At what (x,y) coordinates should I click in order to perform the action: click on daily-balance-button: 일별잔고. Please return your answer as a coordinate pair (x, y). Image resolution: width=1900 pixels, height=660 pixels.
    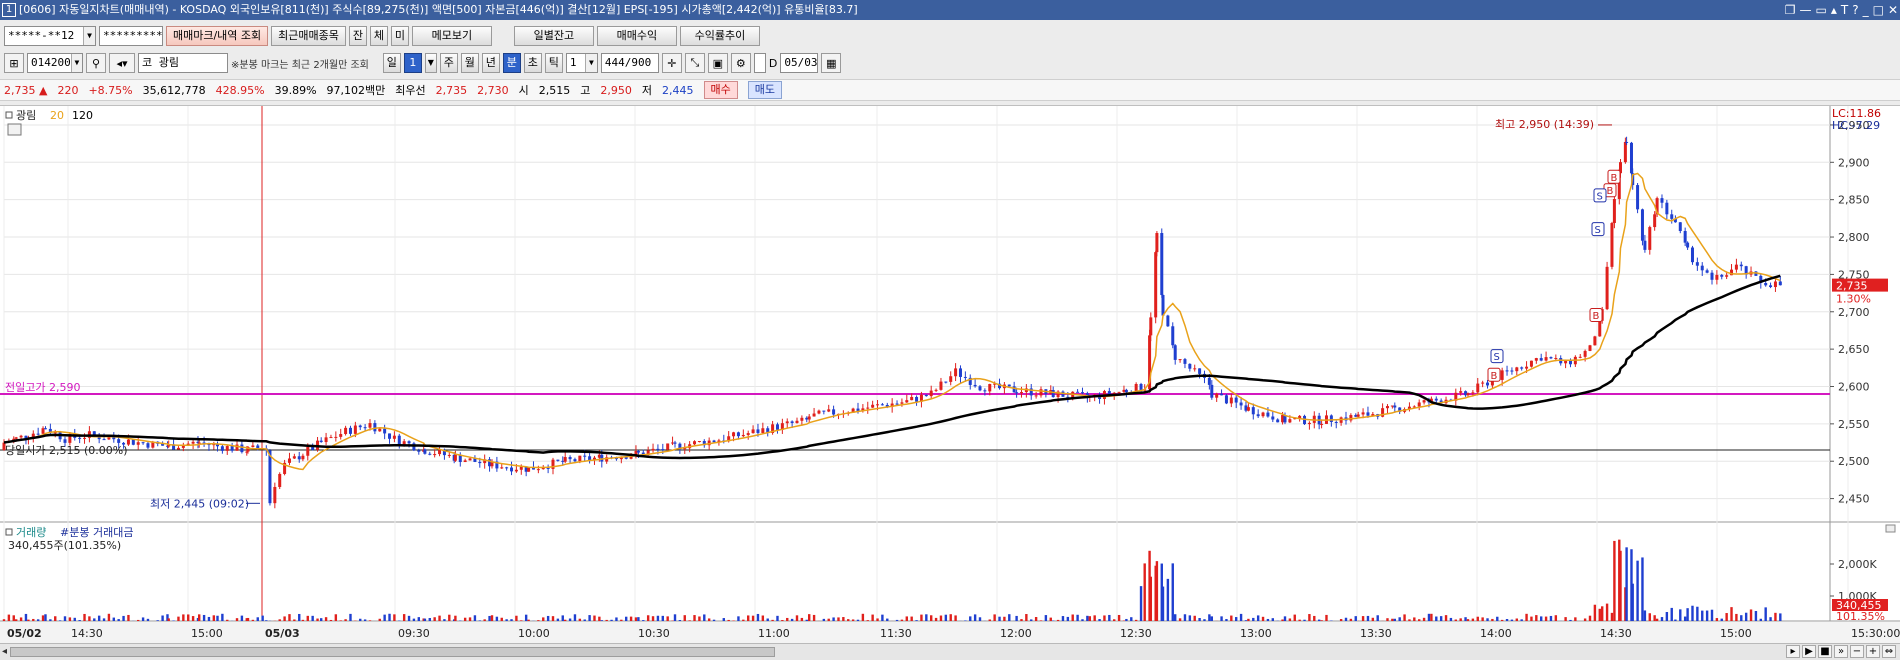
    Looking at the image, I should click on (553, 36).